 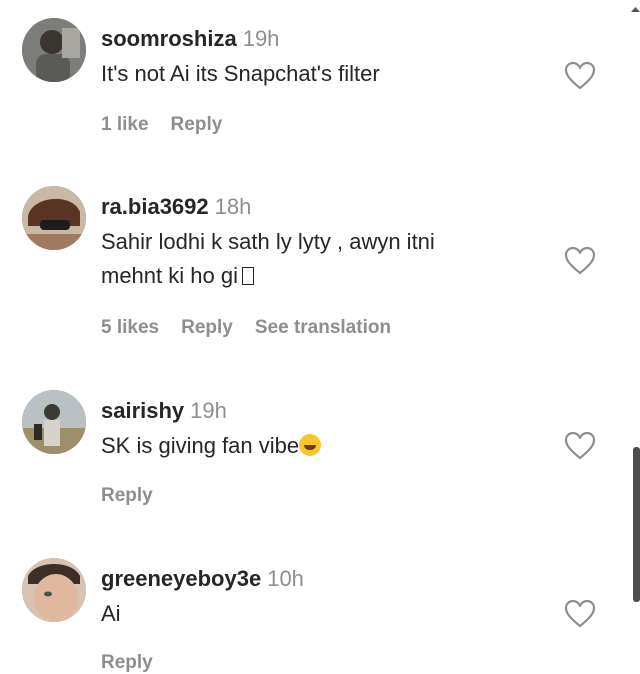 I want to click on like-count: 1 like, so click(x=125, y=124).